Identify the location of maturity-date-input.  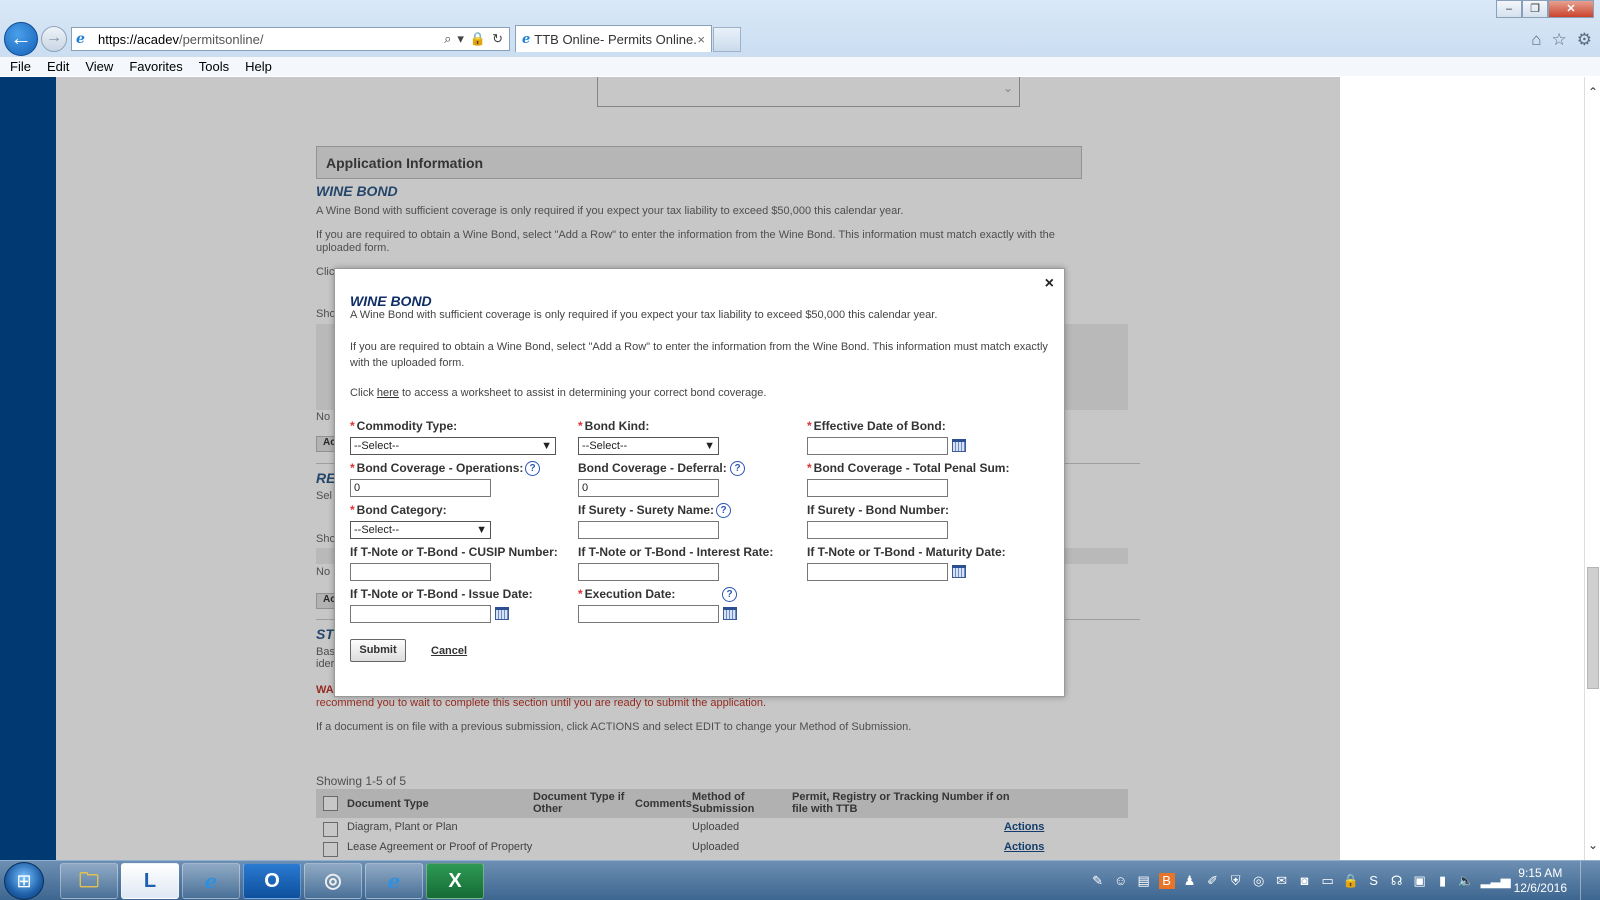
(877, 572).